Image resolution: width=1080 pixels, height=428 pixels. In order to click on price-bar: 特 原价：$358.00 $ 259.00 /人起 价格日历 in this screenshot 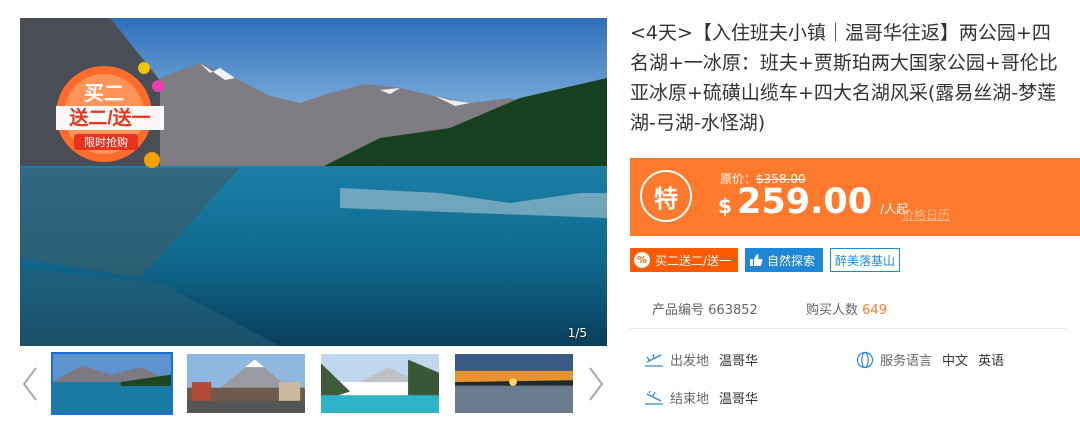, I will do `click(855, 197)`.